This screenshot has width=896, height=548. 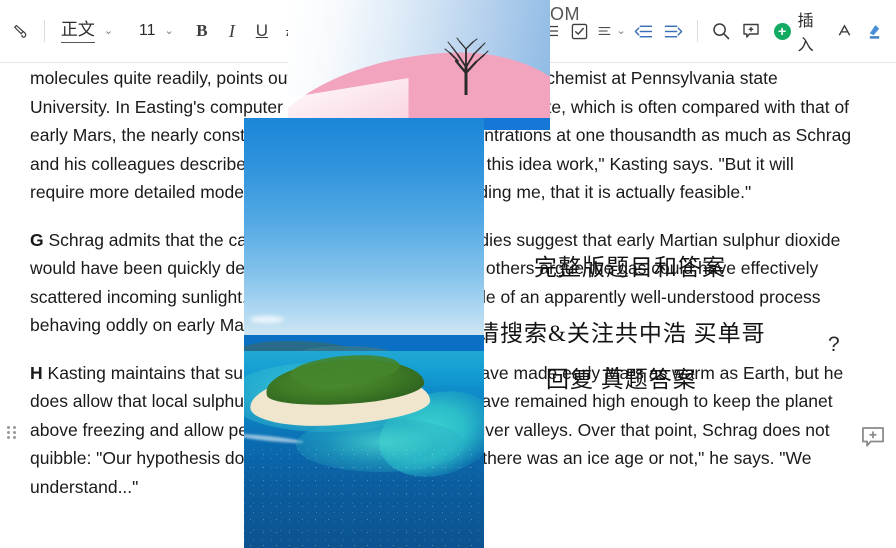 What do you see at coordinates (36, 372) in the screenshot?
I see `paragraph-h-label: H` at bounding box center [36, 372].